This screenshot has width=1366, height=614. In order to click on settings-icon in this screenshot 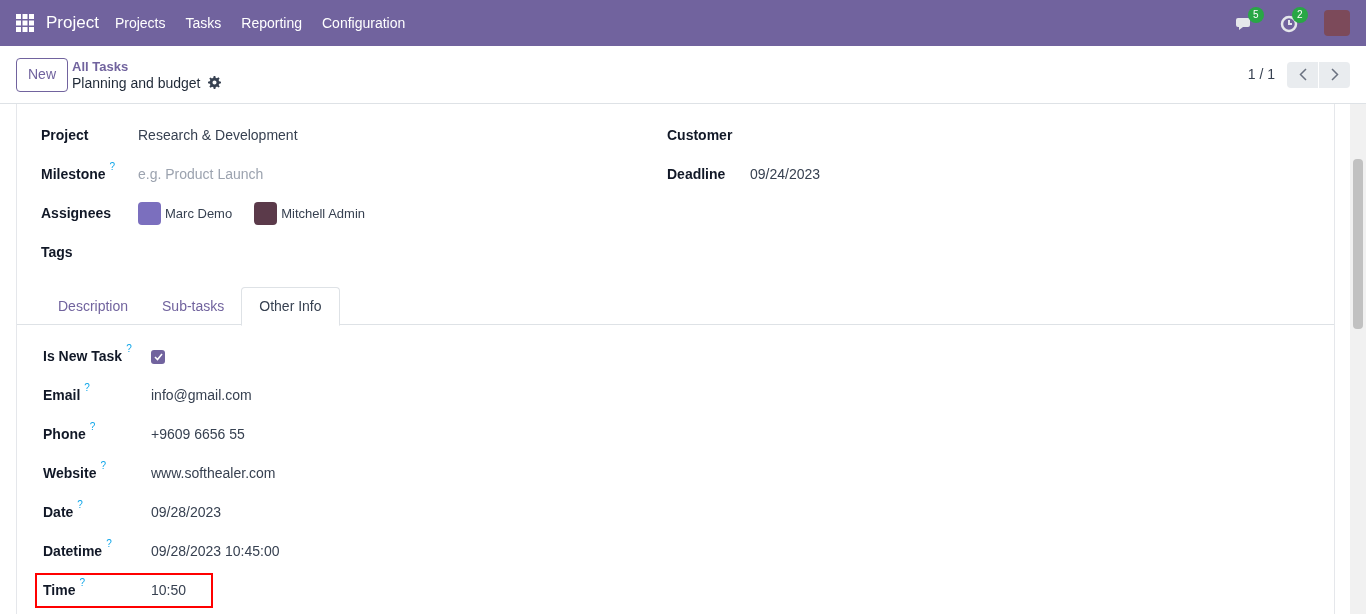, I will do `click(215, 82)`.